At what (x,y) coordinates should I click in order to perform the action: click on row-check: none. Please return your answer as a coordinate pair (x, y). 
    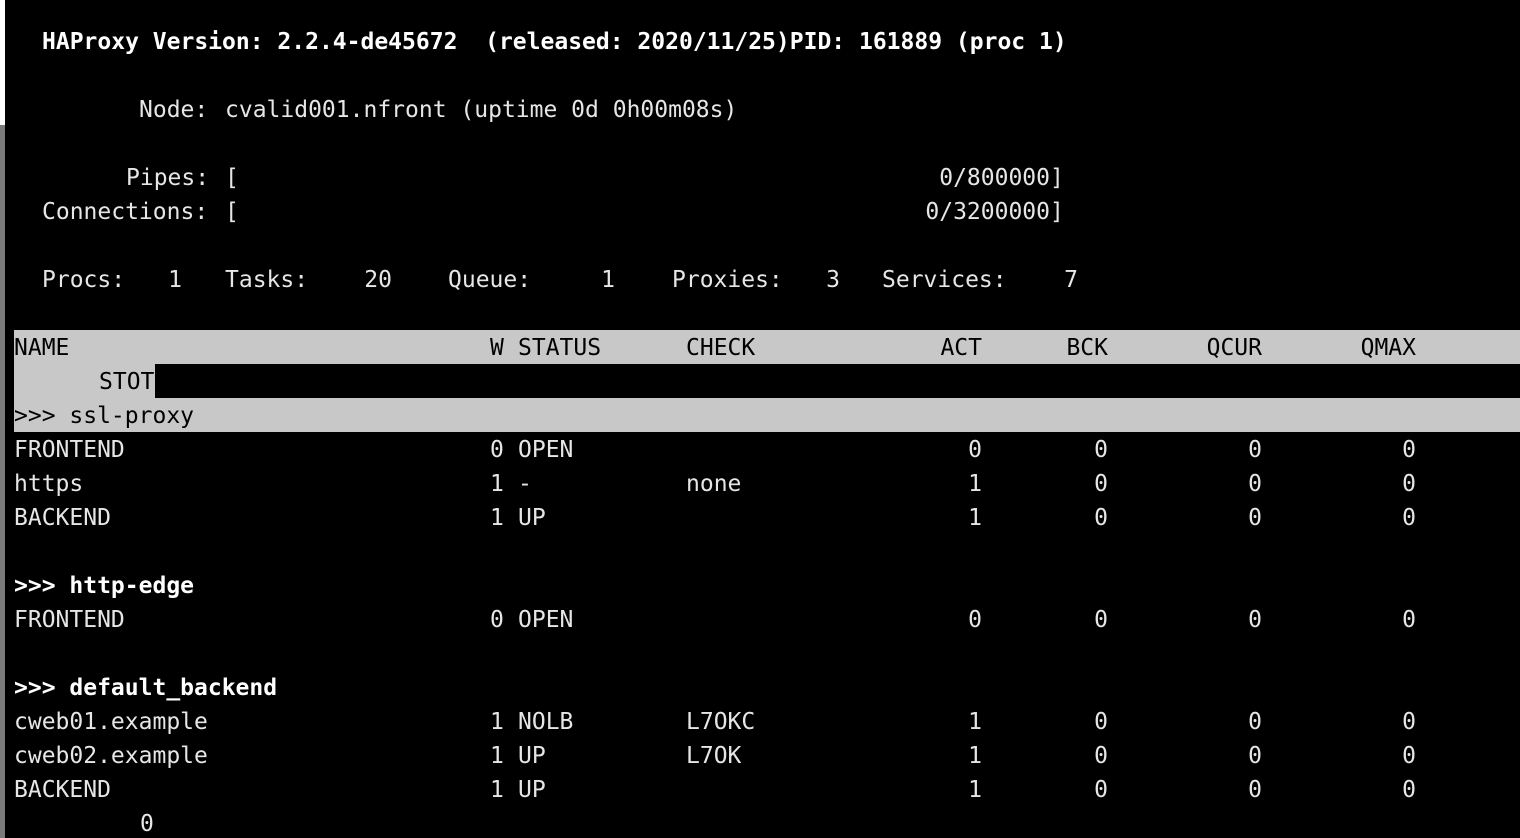
    Looking at the image, I should click on (714, 484).